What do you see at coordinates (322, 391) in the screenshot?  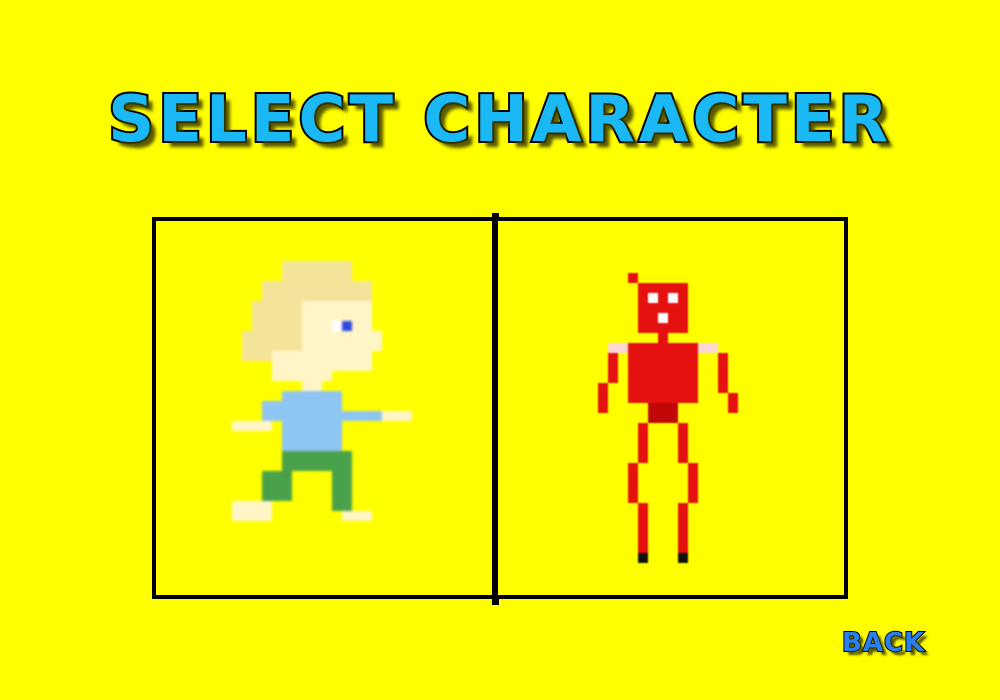 I see `blonde-boy-sprite` at bounding box center [322, 391].